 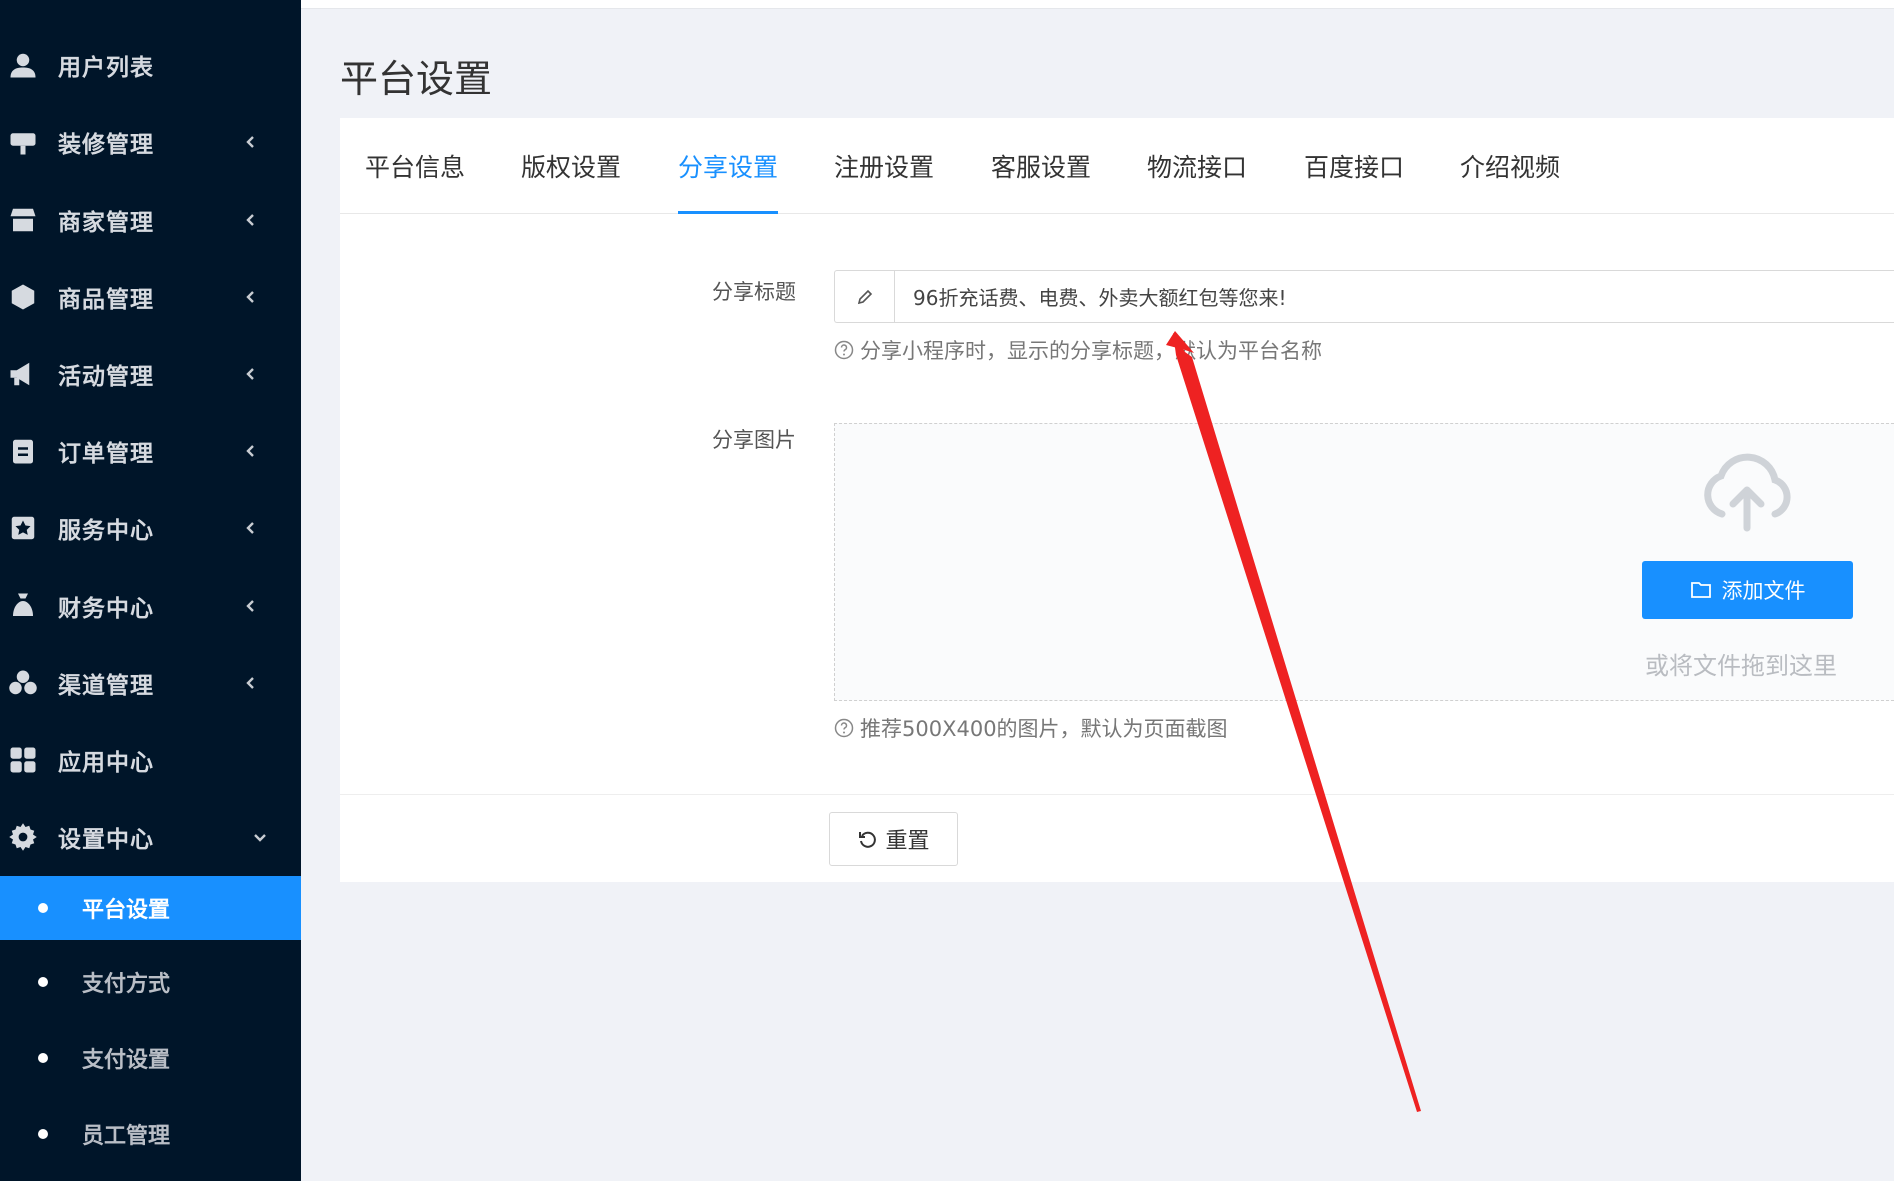 What do you see at coordinates (23, 528) in the screenshot?
I see `bookmark-star-icon` at bounding box center [23, 528].